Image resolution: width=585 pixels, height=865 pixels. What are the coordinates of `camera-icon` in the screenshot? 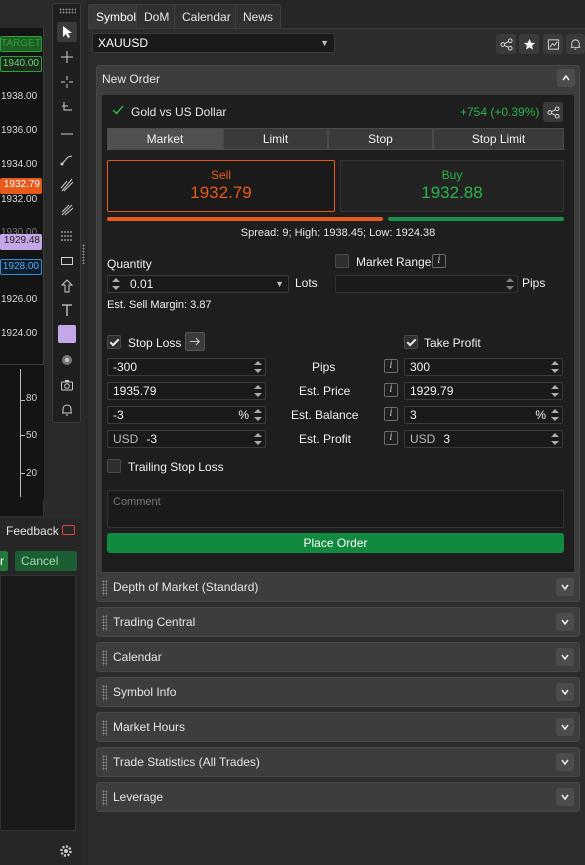 It's located at (67, 385).